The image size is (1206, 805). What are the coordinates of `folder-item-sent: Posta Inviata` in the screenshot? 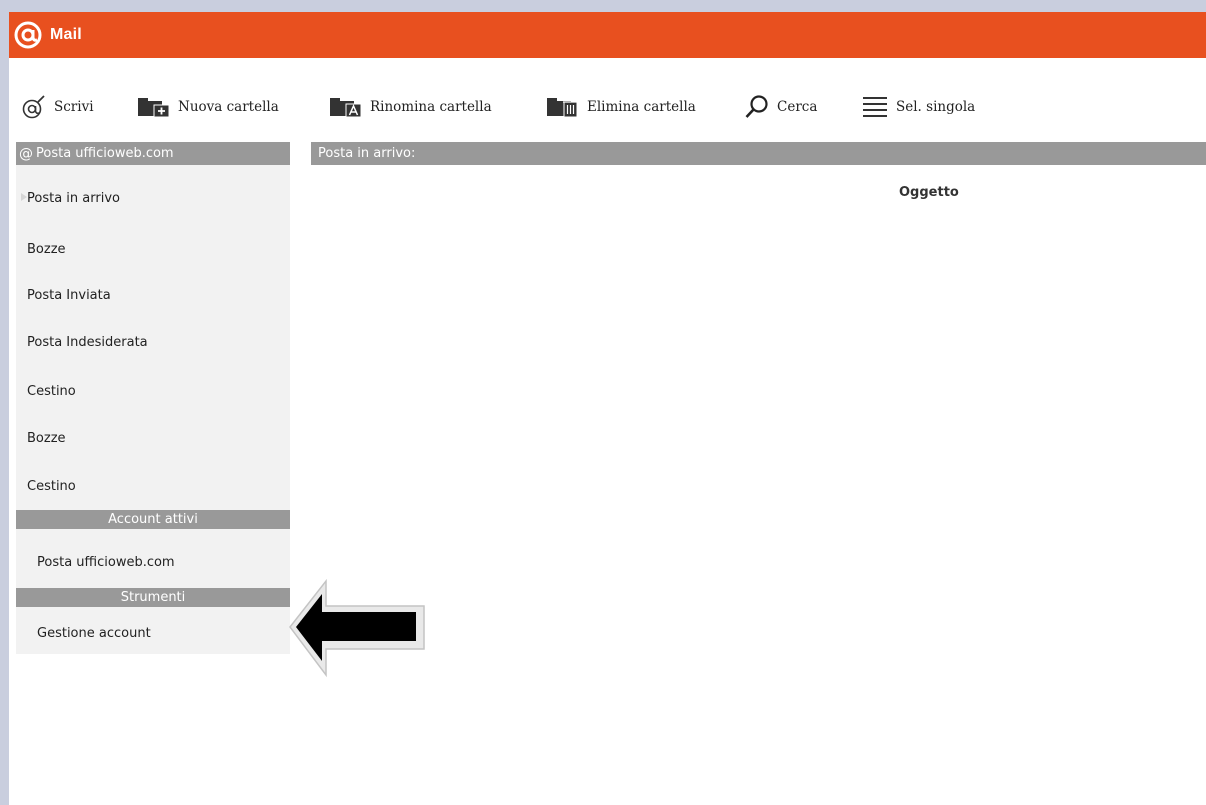 It's located at (69, 295).